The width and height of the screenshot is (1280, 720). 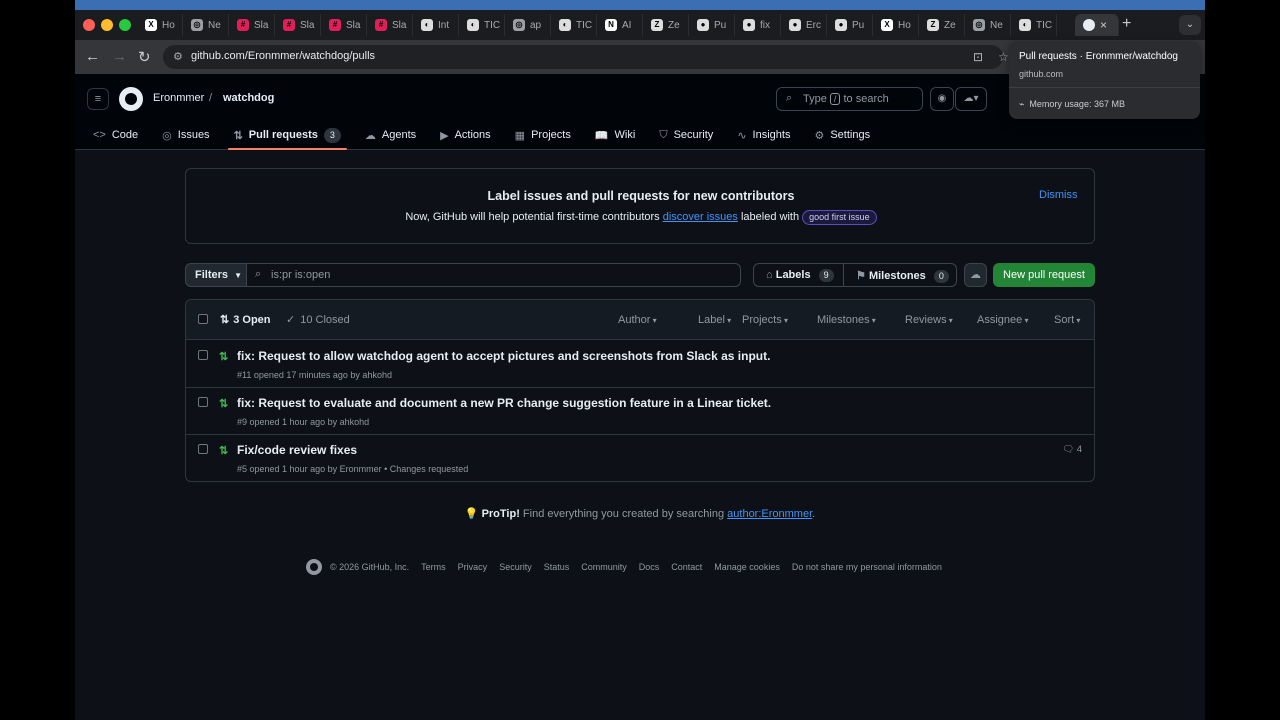 What do you see at coordinates (245, 319) in the screenshot?
I see `open-filter-tab: ⇅ 3 Open` at bounding box center [245, 319].